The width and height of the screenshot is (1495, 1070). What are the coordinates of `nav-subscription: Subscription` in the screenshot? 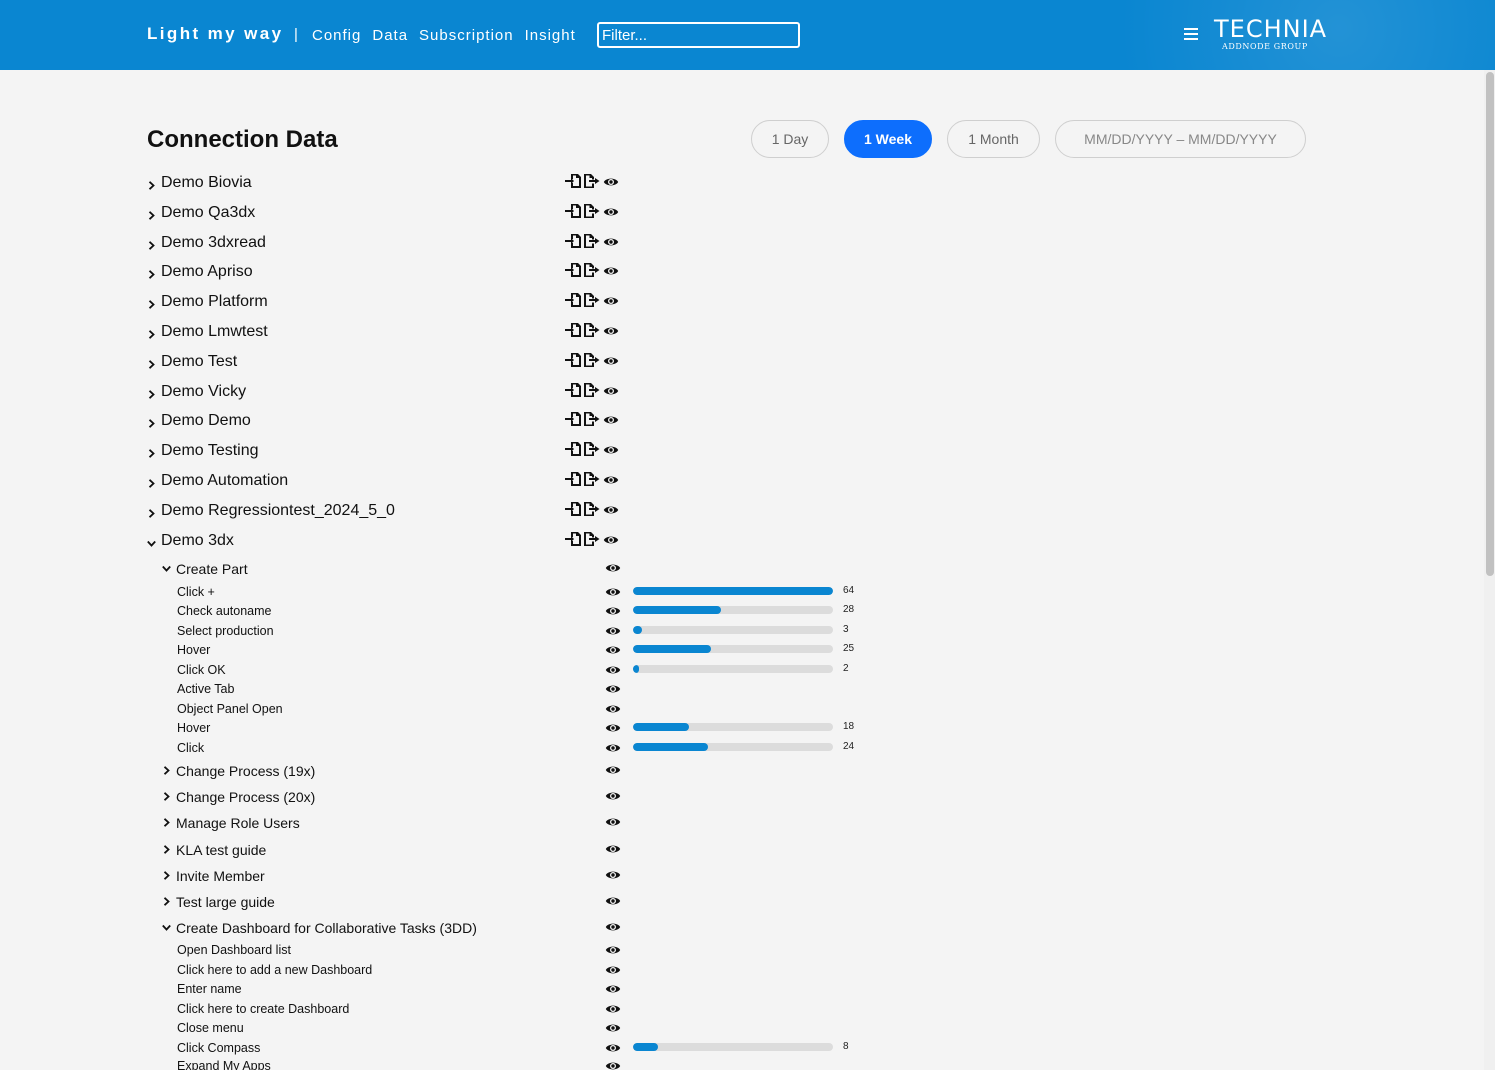 It's located at (466, 35).